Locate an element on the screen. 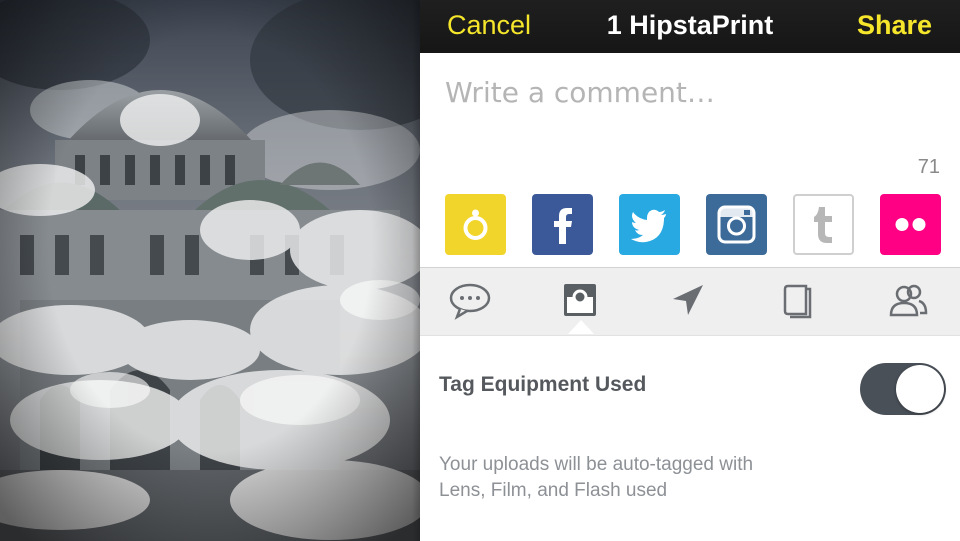  location-arrow-icon is located at coordinates (688, 300).